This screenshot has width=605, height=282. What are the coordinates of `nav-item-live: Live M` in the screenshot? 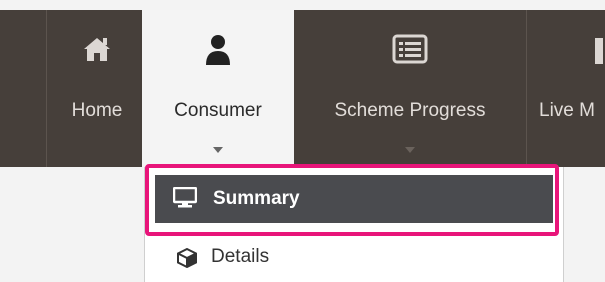 It's located at (566, 88).